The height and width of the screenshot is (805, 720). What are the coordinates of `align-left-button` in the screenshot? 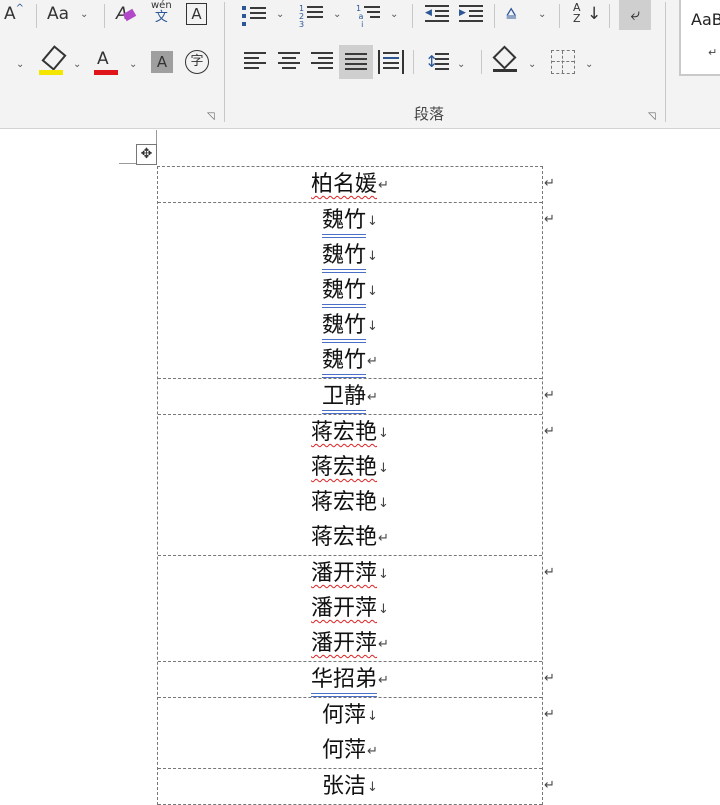 It's located at (255, 62).